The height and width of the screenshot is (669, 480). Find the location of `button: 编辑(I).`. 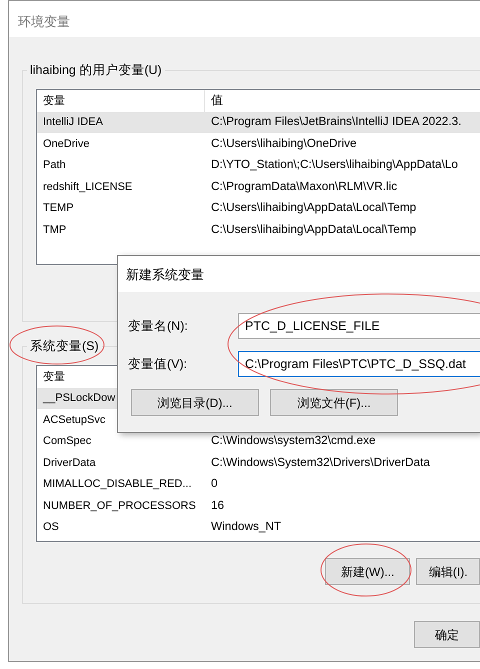

button: 编辑(I). is located at coordinates (448, 571).